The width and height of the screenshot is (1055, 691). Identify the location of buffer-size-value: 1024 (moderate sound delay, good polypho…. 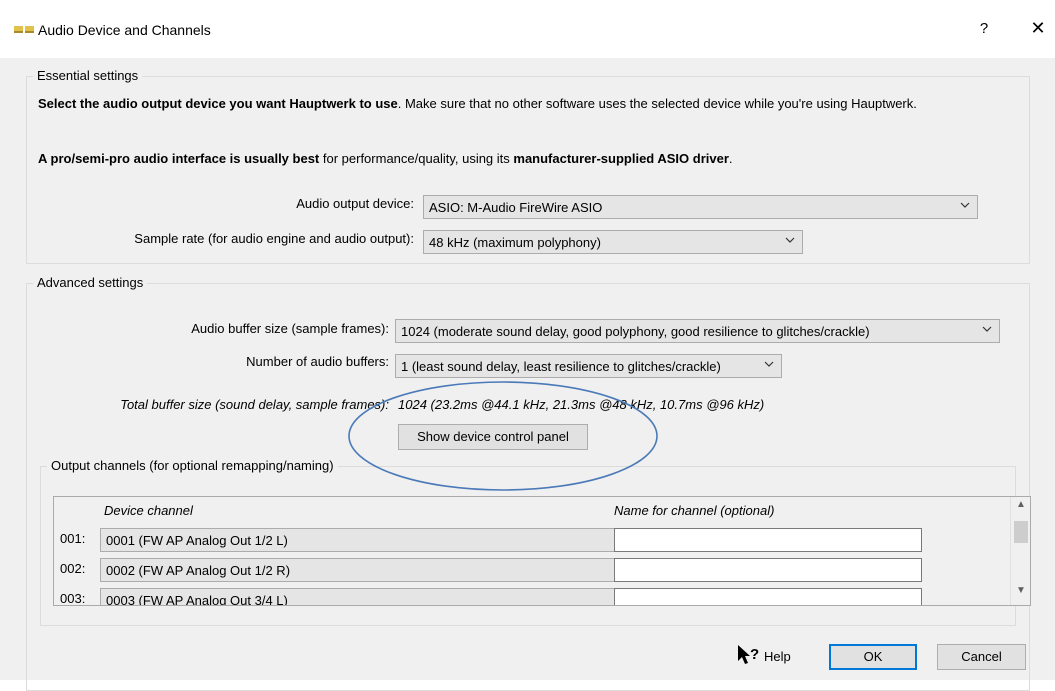
(635, 331).